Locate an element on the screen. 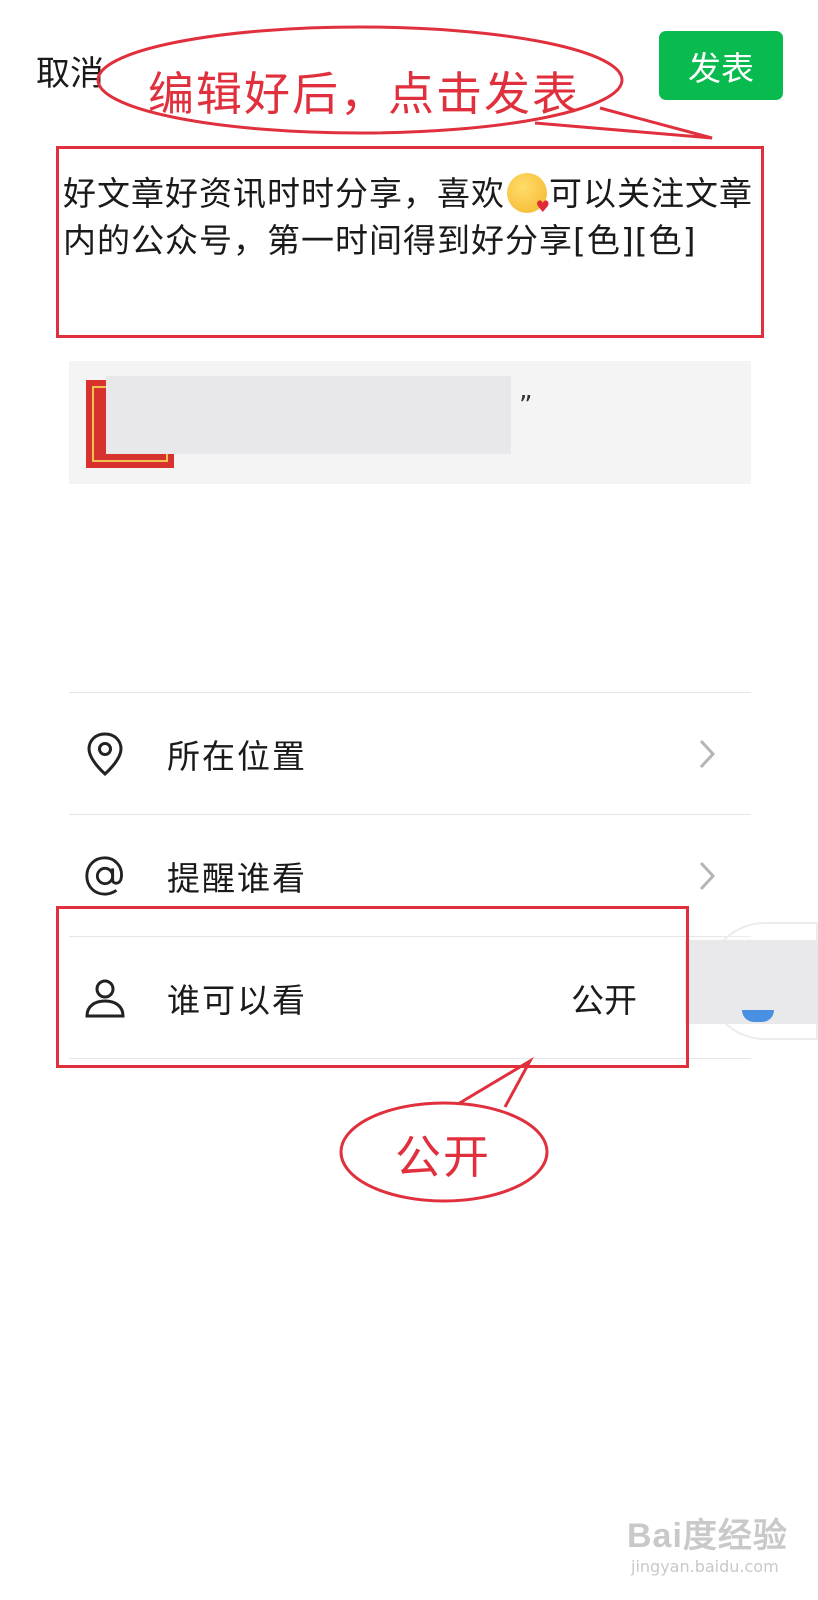 The height and width of the screenshot is (1600, 818). post-text-highlight-box is located at coordinates (410, 242).